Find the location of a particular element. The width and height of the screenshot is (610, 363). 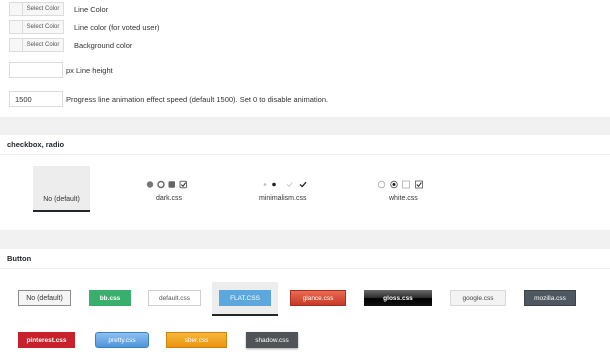

bg-color-row: Select Color Background color is located at coordinates (70, 45).